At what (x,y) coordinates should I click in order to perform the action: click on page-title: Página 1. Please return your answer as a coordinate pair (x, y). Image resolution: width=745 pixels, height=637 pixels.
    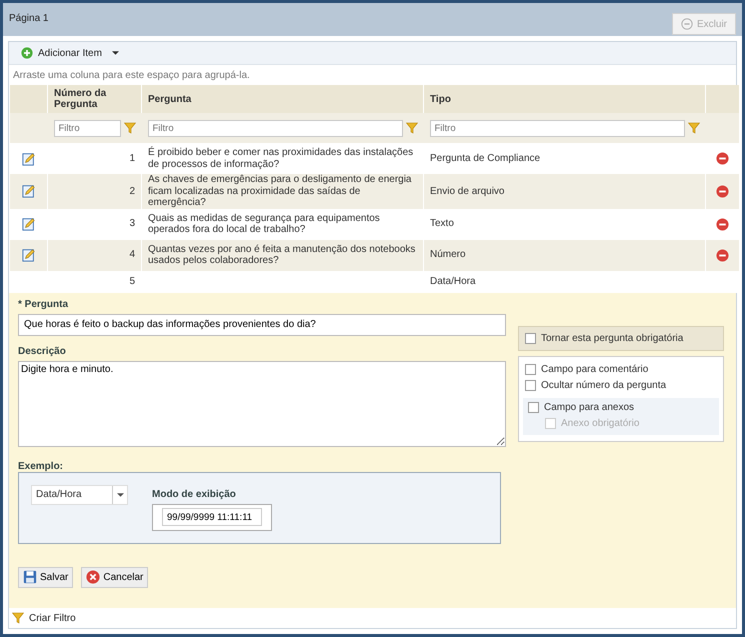
    Looking at the image, I should click on (28, 18).